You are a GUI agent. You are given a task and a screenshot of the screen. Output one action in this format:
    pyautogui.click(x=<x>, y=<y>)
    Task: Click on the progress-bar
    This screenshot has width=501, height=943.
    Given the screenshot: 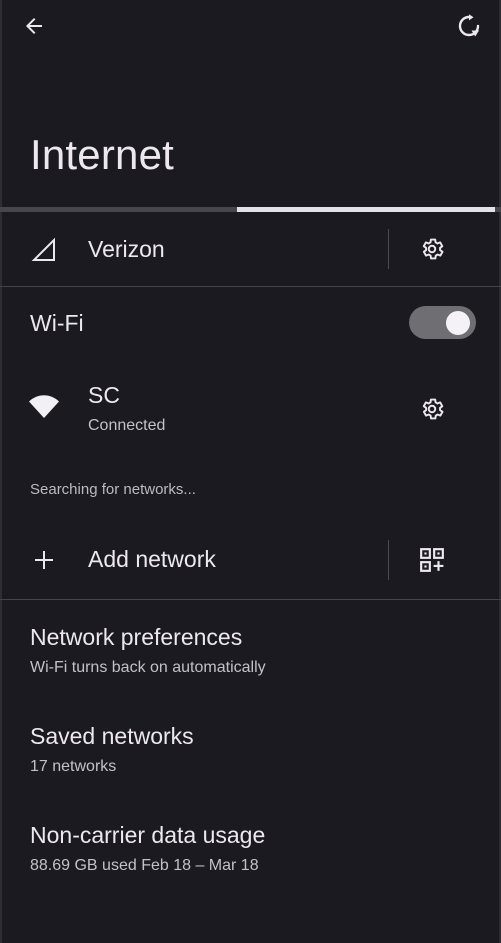 What is the action you would take?
    pyautogui.click(x=250, y=209)
    